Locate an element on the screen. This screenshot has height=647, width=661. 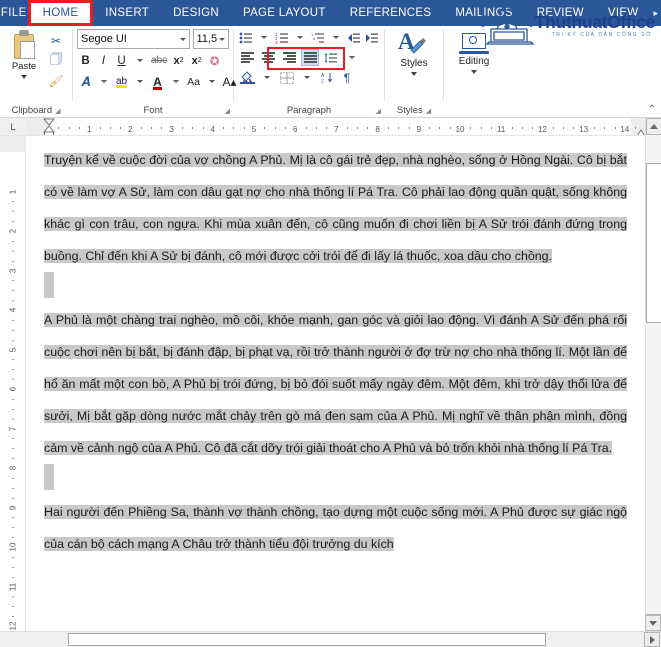
tab-design: DESIGN is located at coordinates (196, 13).